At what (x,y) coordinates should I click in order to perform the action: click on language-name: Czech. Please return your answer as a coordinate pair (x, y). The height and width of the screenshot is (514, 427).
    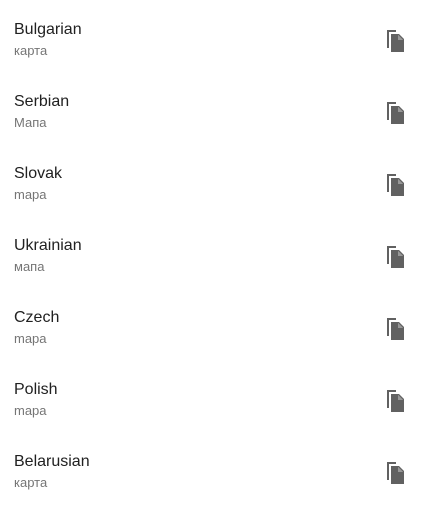
    Looking at the image, I should click on (37, 317).